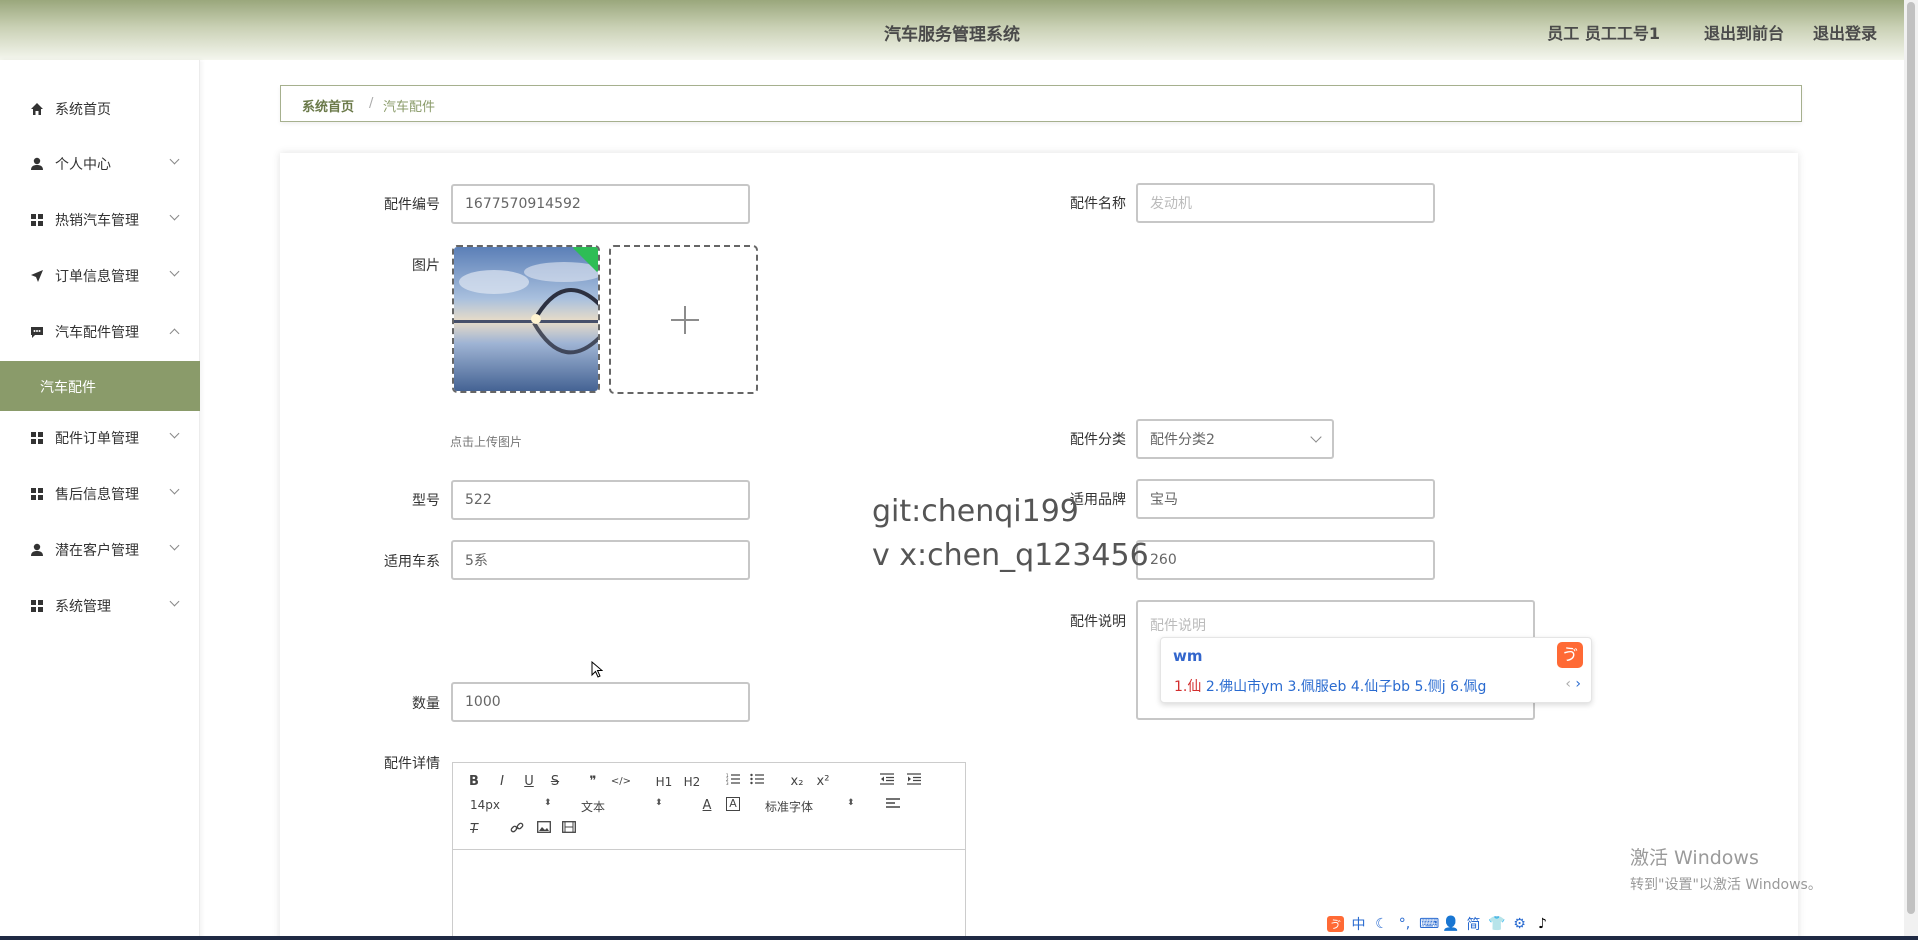  I want to click on ime-mode-label: 中, so click(1358, 924).